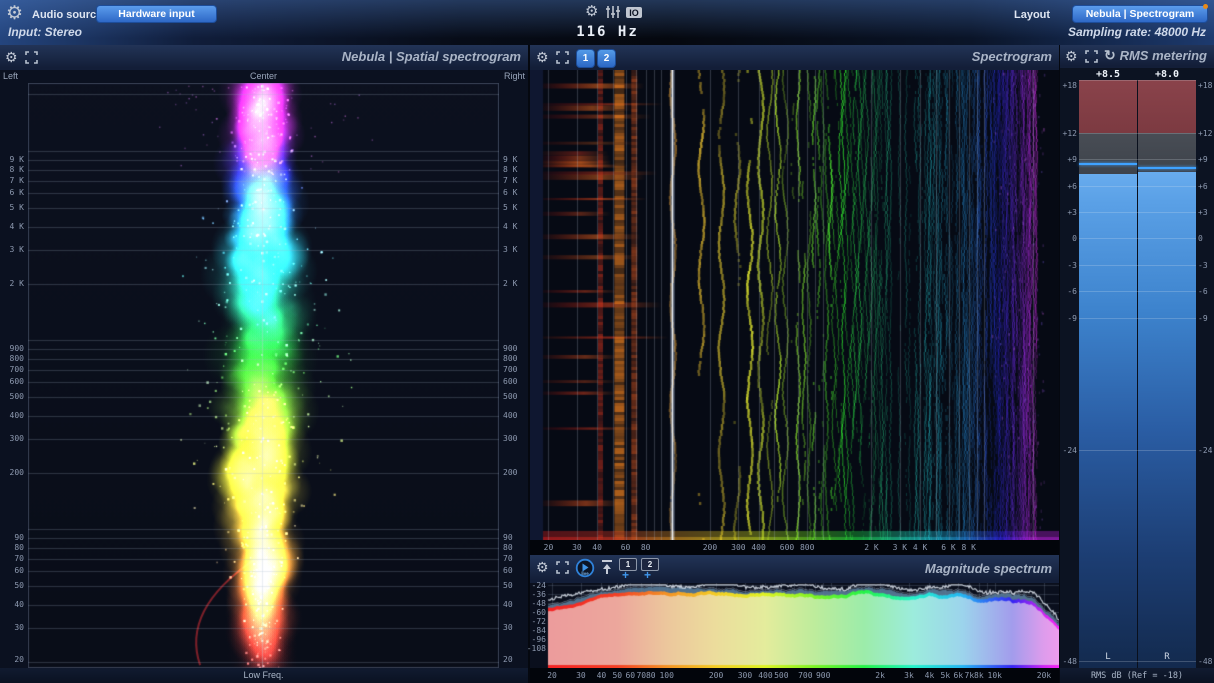  What do you see at coordinates (585, 568) in the screenshot?
I see `live-mode-button: live` at bounding box center [585, 568].